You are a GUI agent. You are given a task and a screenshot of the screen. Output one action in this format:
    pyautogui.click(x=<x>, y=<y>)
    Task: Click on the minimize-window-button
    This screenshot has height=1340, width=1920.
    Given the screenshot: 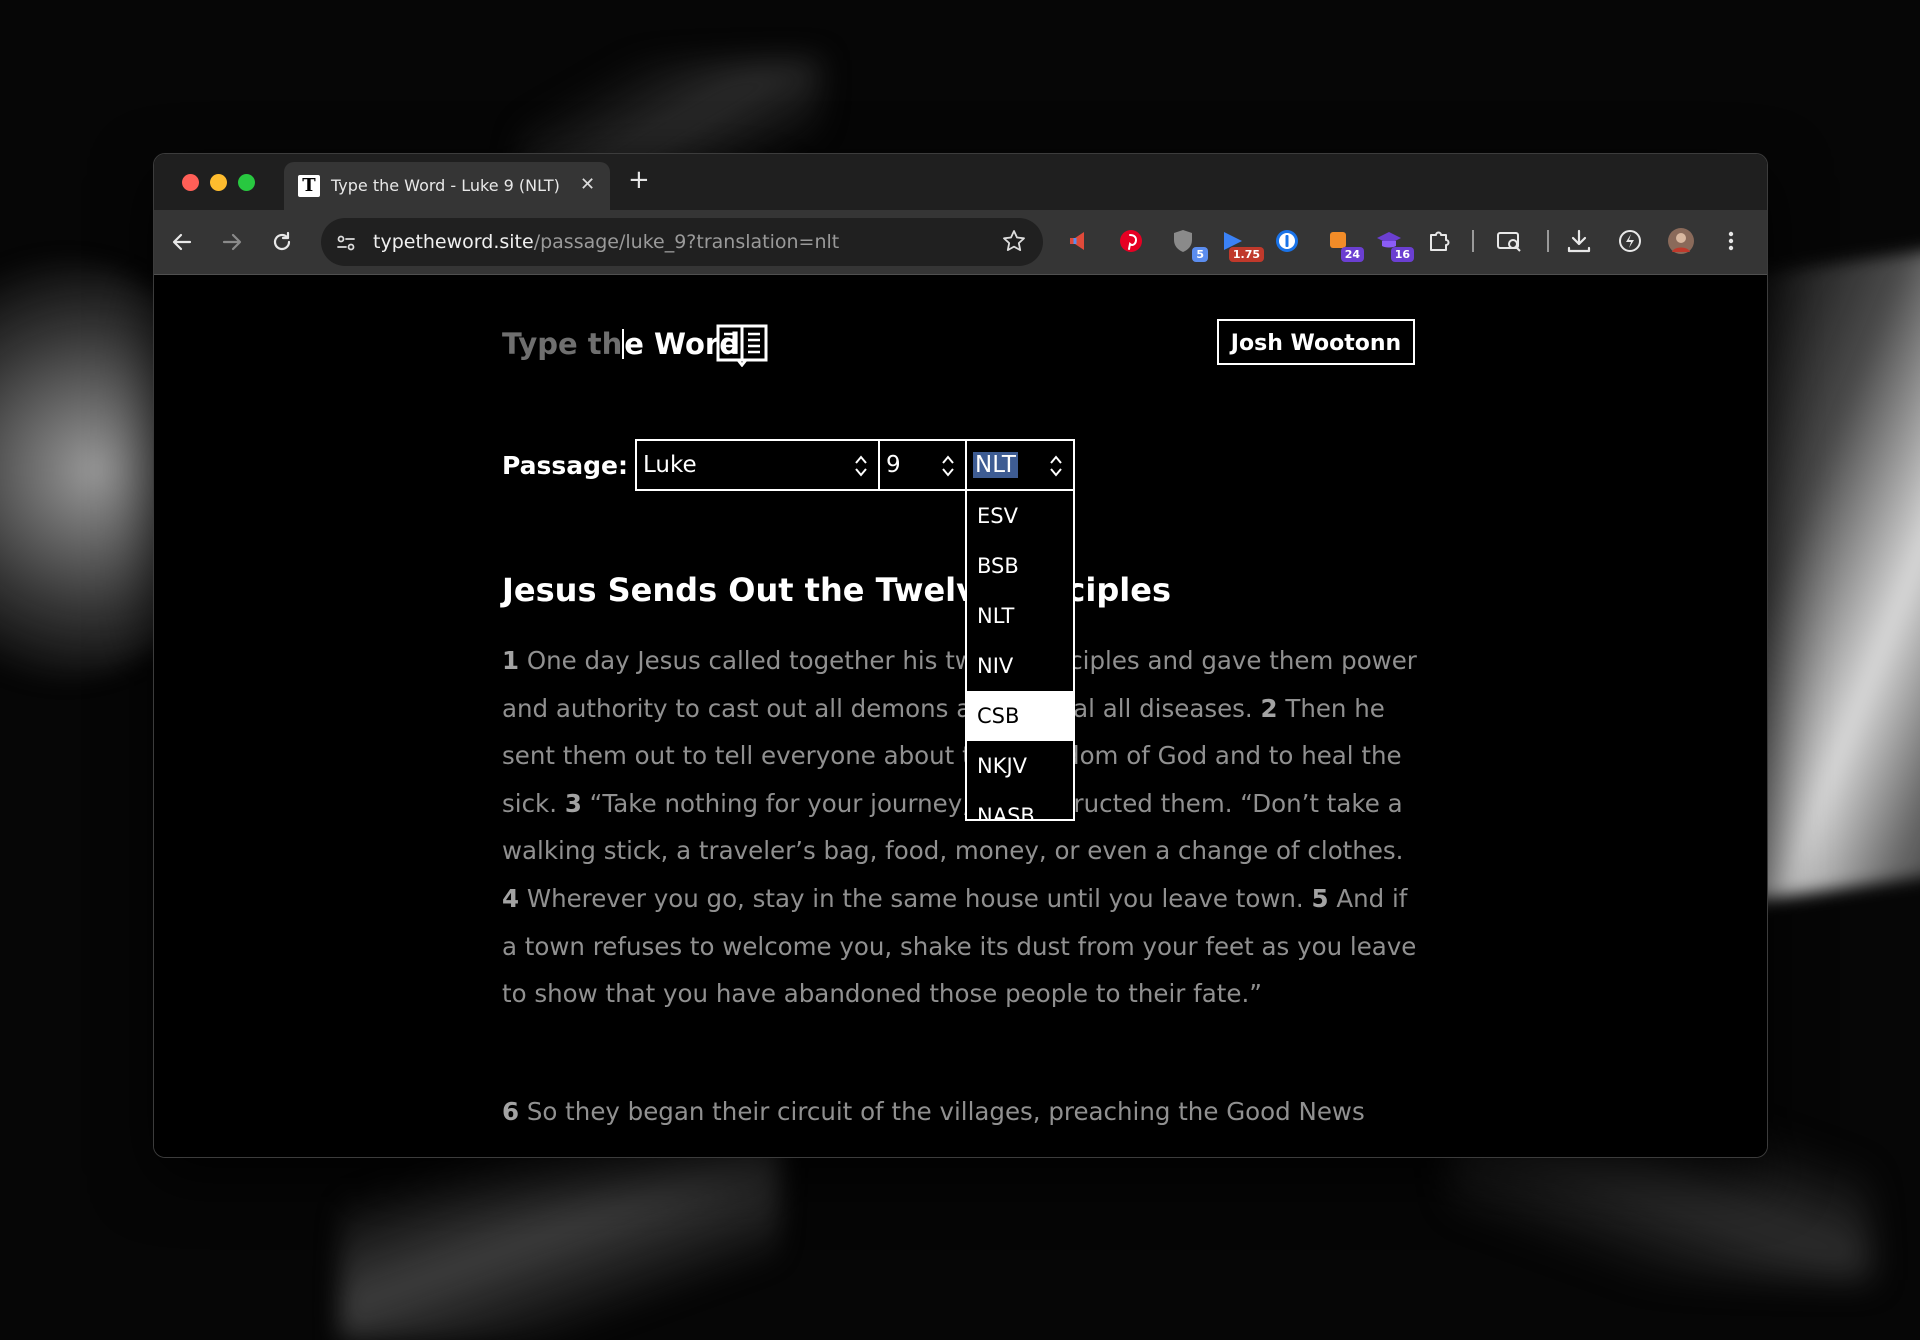 What is the action you would take?
    pyautogui.click(x=218, y=182)
    